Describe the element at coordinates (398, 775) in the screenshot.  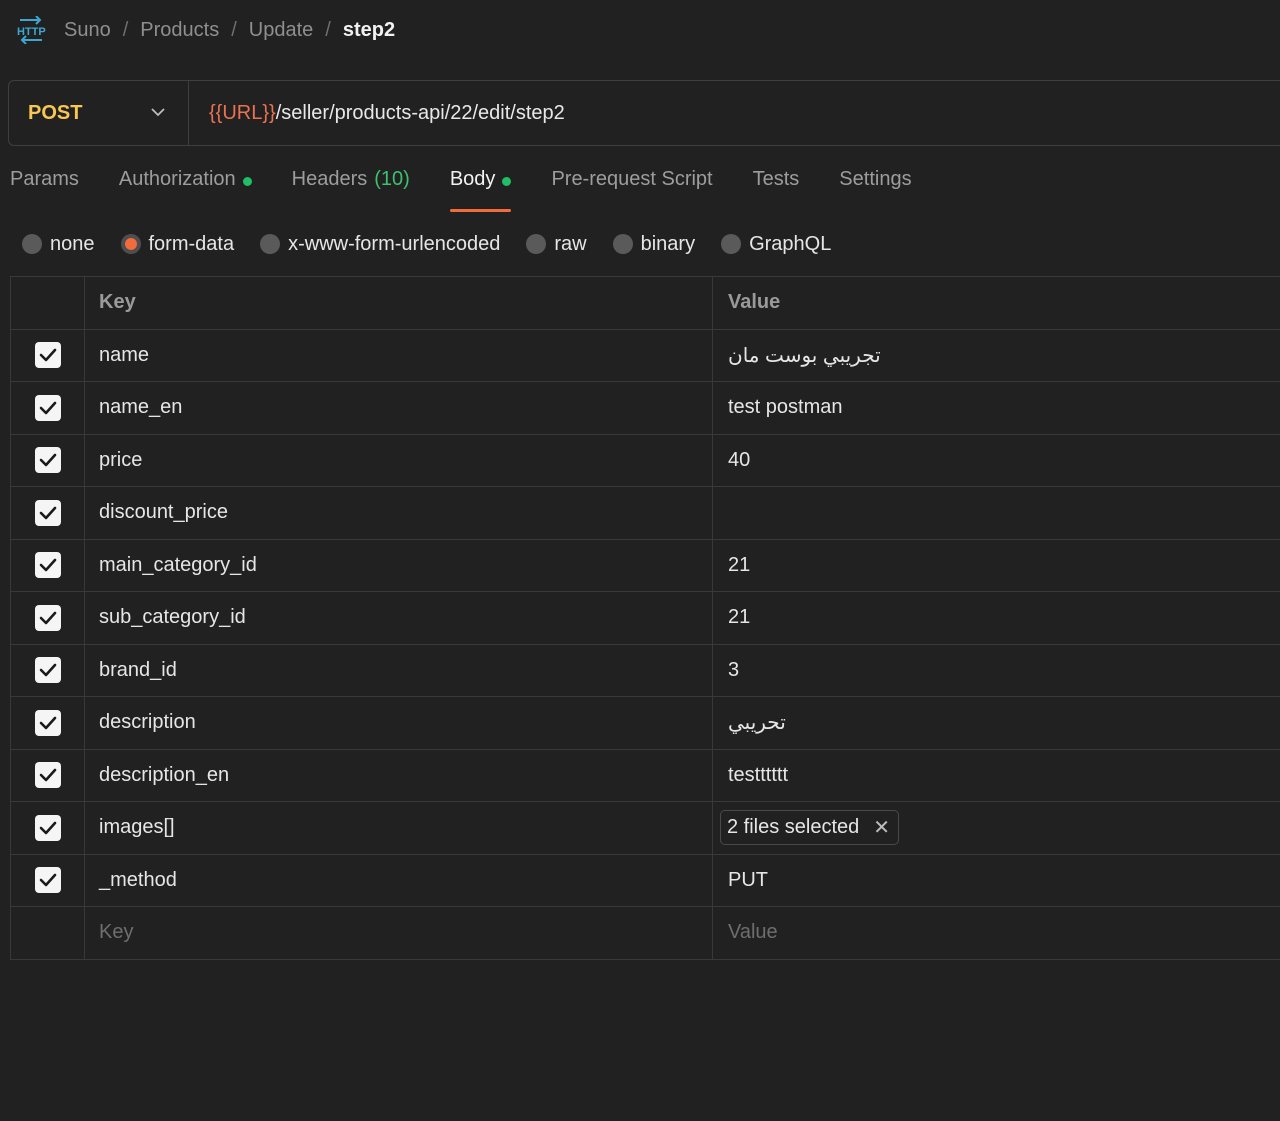
I see `key-cell: description_en` at that location.